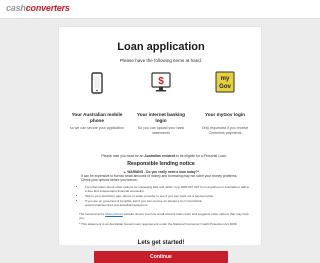 This screenshot has height=263, width=320. Describe the element at coordinates (161, 47) in the screenshot. I see `page-title: Loan application` at that location.